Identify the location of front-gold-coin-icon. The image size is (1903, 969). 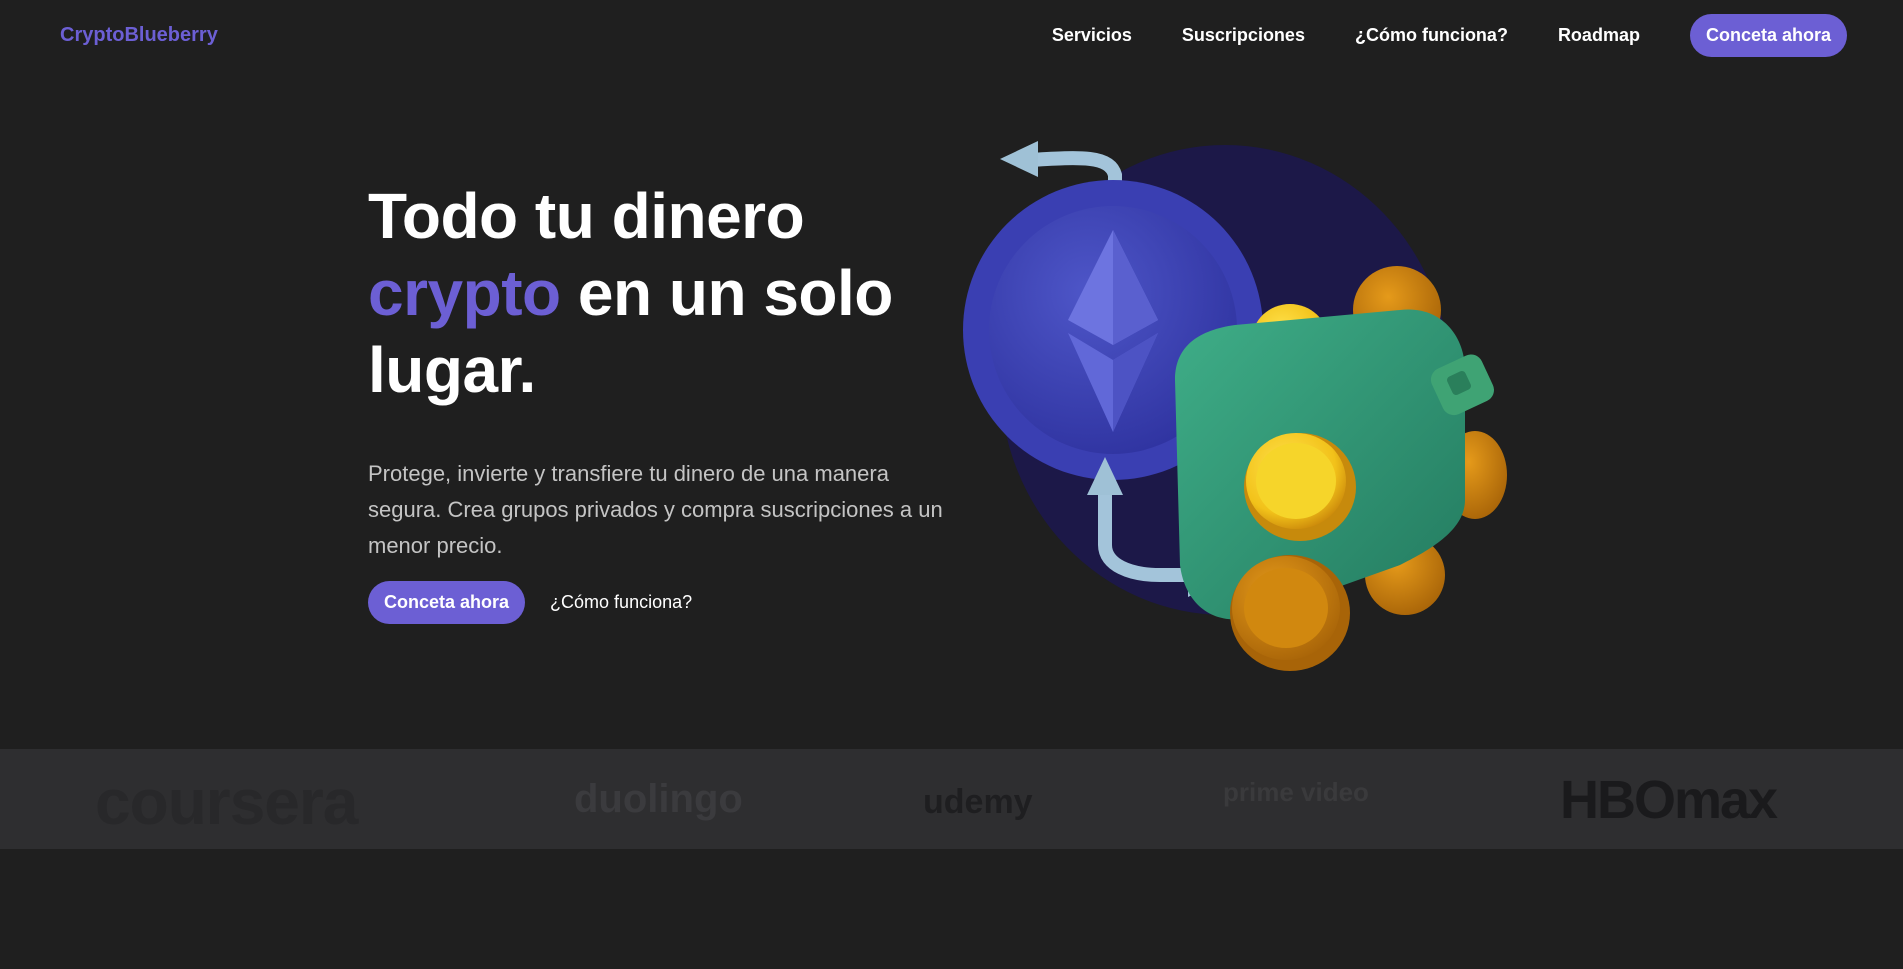
(1300, 487).